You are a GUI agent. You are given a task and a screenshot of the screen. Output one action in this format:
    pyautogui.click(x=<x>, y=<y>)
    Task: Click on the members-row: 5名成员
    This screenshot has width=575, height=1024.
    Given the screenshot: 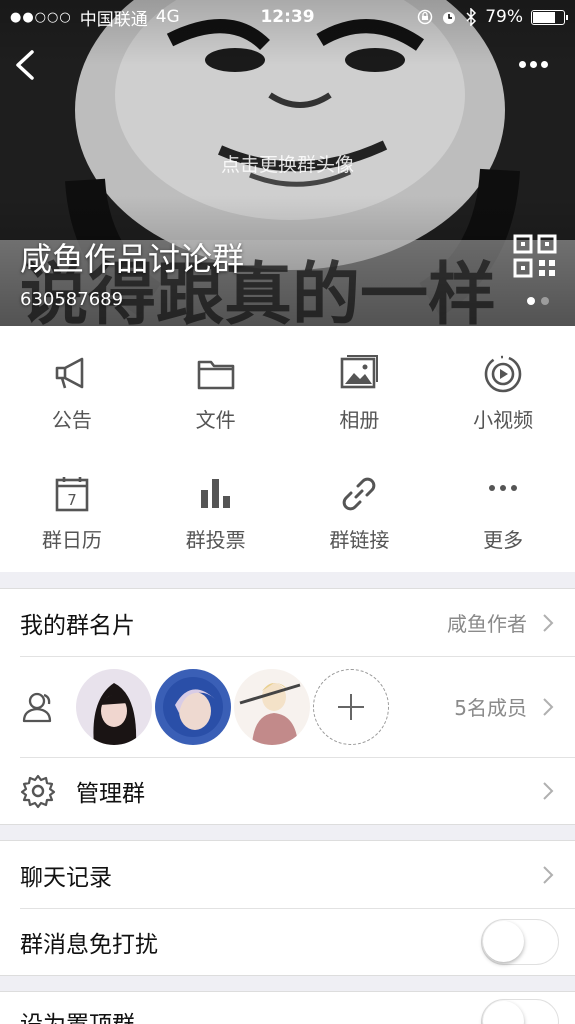 What is the action you would take?
    pyautogui.click(x=287, y=706)
    